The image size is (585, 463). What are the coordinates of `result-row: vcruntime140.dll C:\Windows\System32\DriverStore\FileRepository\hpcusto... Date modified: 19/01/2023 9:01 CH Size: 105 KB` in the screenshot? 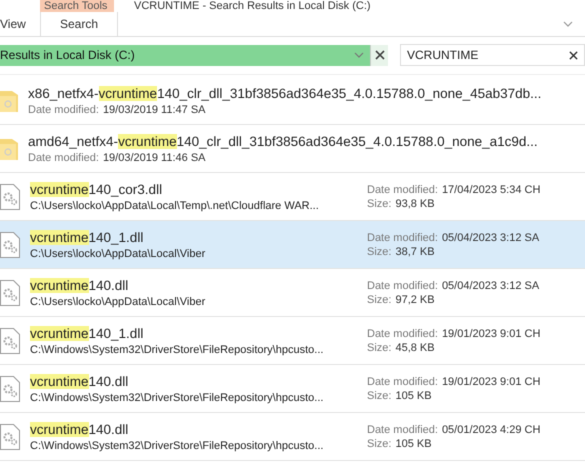 It's located at (292, 389).